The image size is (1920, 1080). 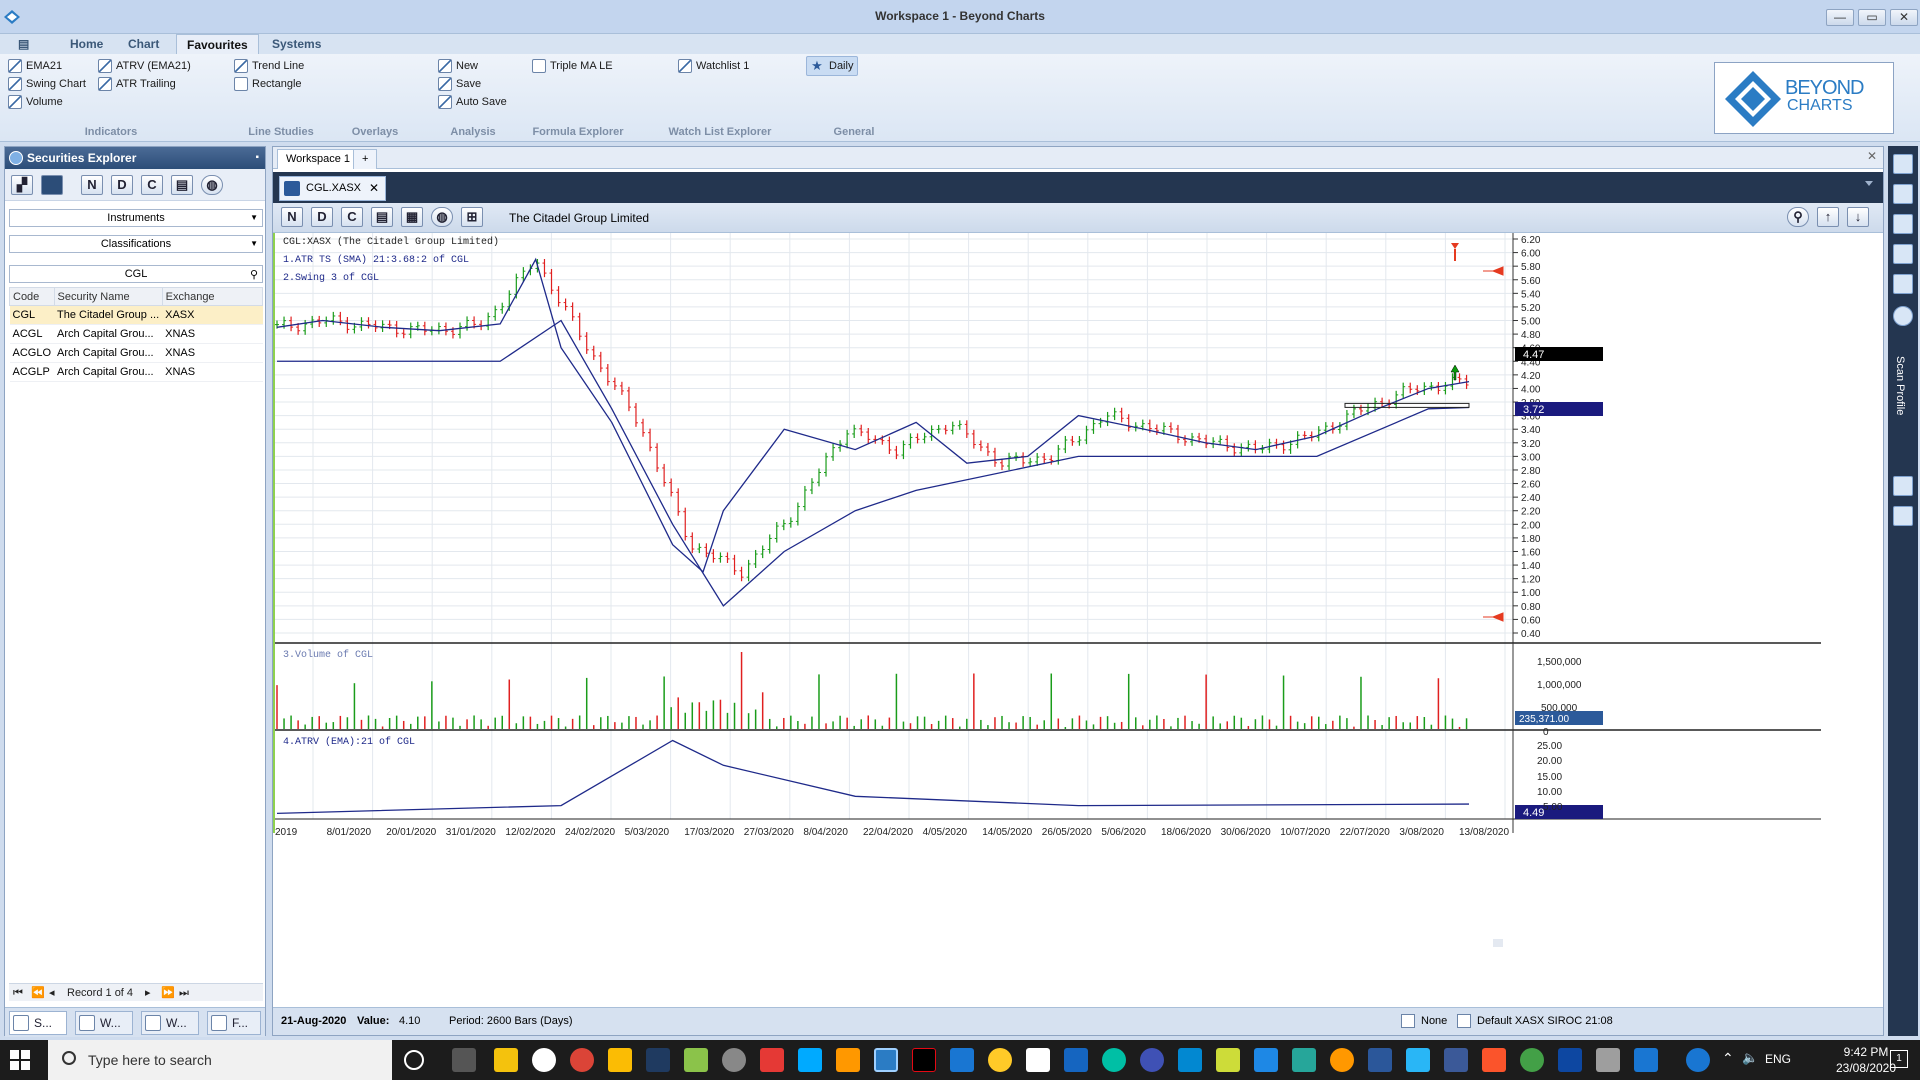 What do you see at coordinates (1903, 284) in the screenshot?
I see `hierarchy-icon` at bounding box center [1903, 284].